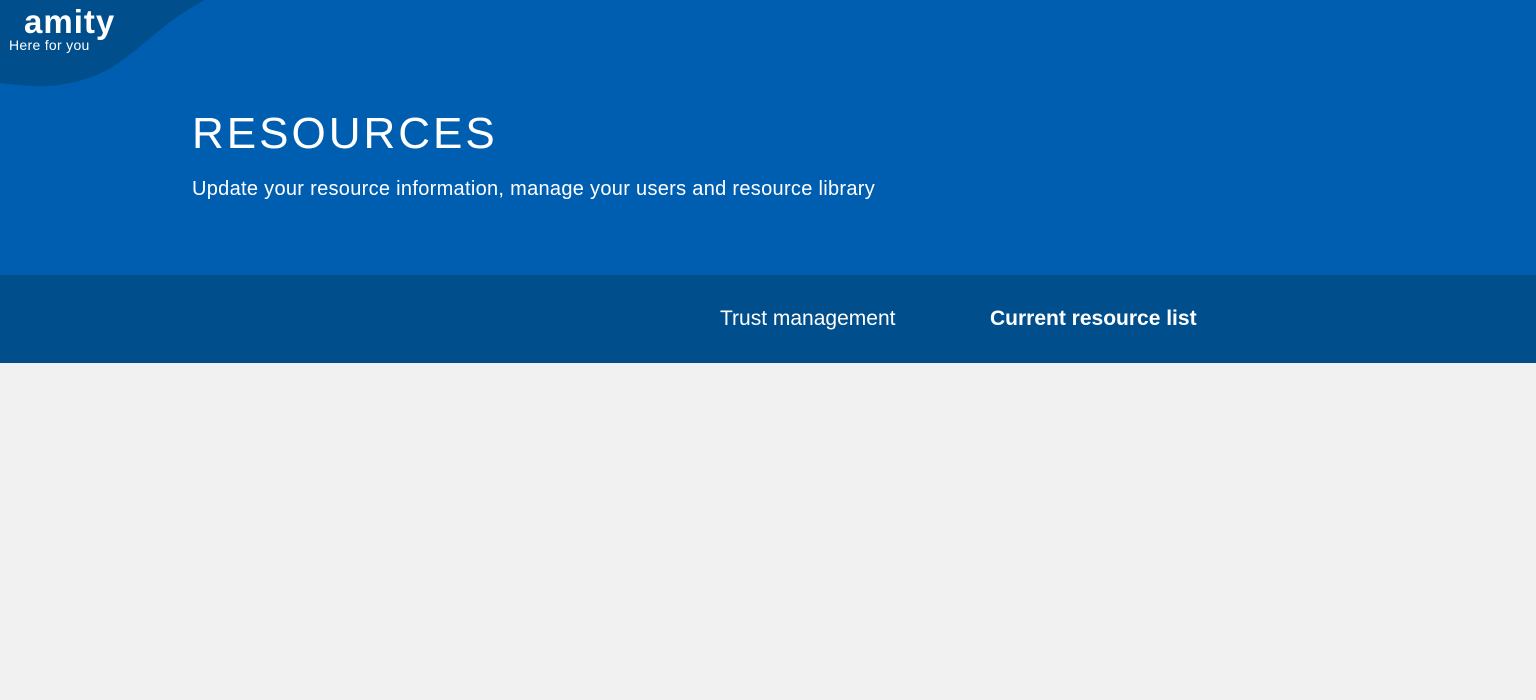  What do you see at coordinates (49, 45) in the screenshot?
I see `logo-tagline: Here for you` at bounding box center [49, 45].